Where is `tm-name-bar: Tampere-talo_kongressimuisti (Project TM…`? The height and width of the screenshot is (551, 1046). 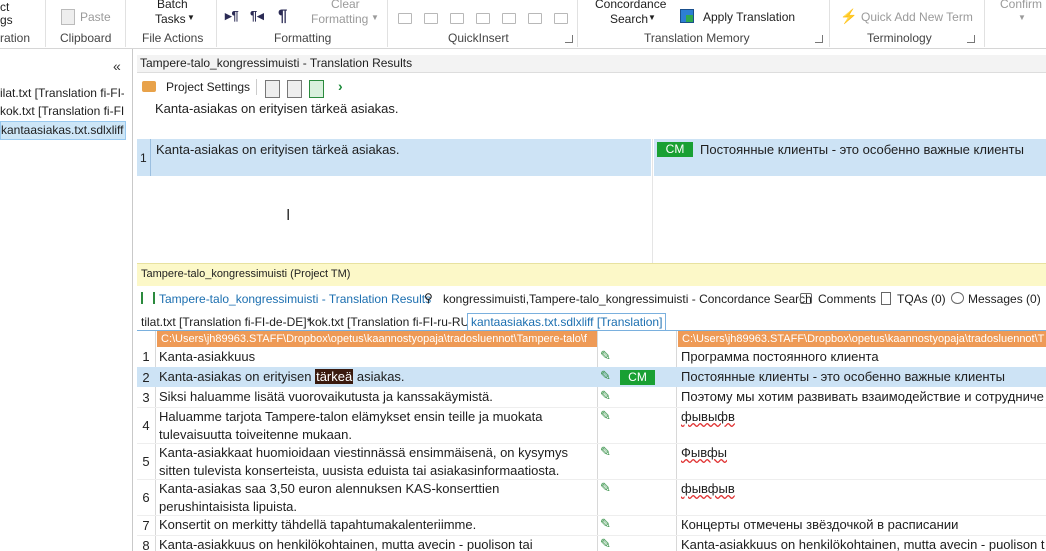 tm-name-bar: Tampere-talo_kongressimuisti (Project TM… is located at coordinates (591, 274).